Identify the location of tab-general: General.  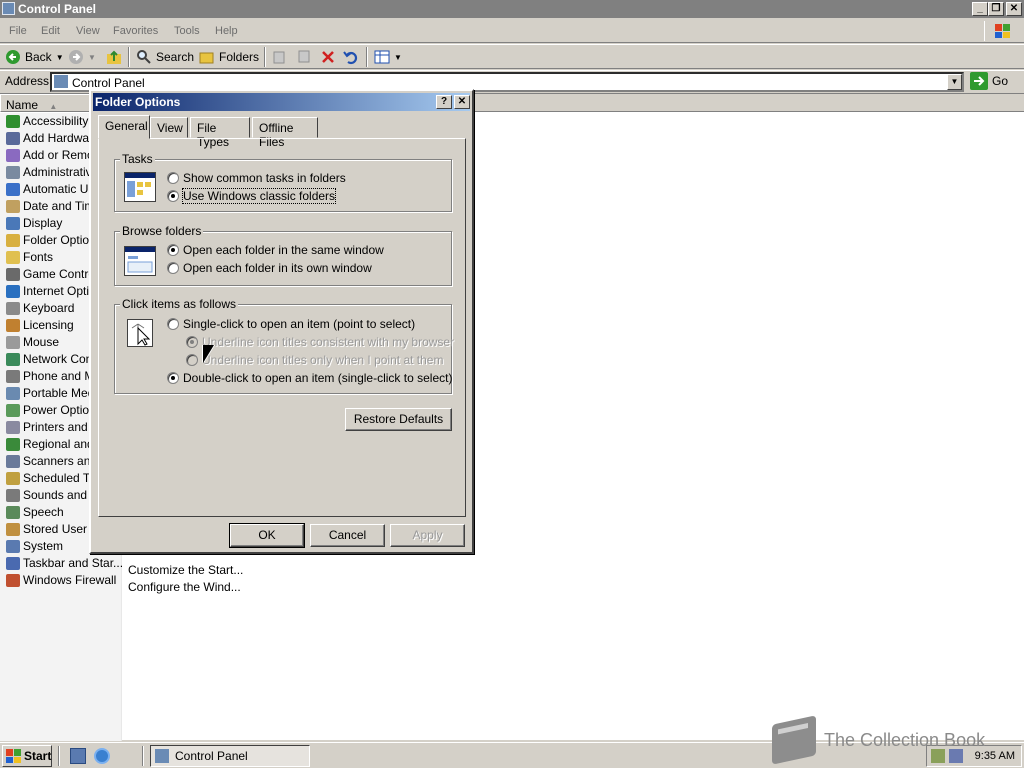
(124, 127).